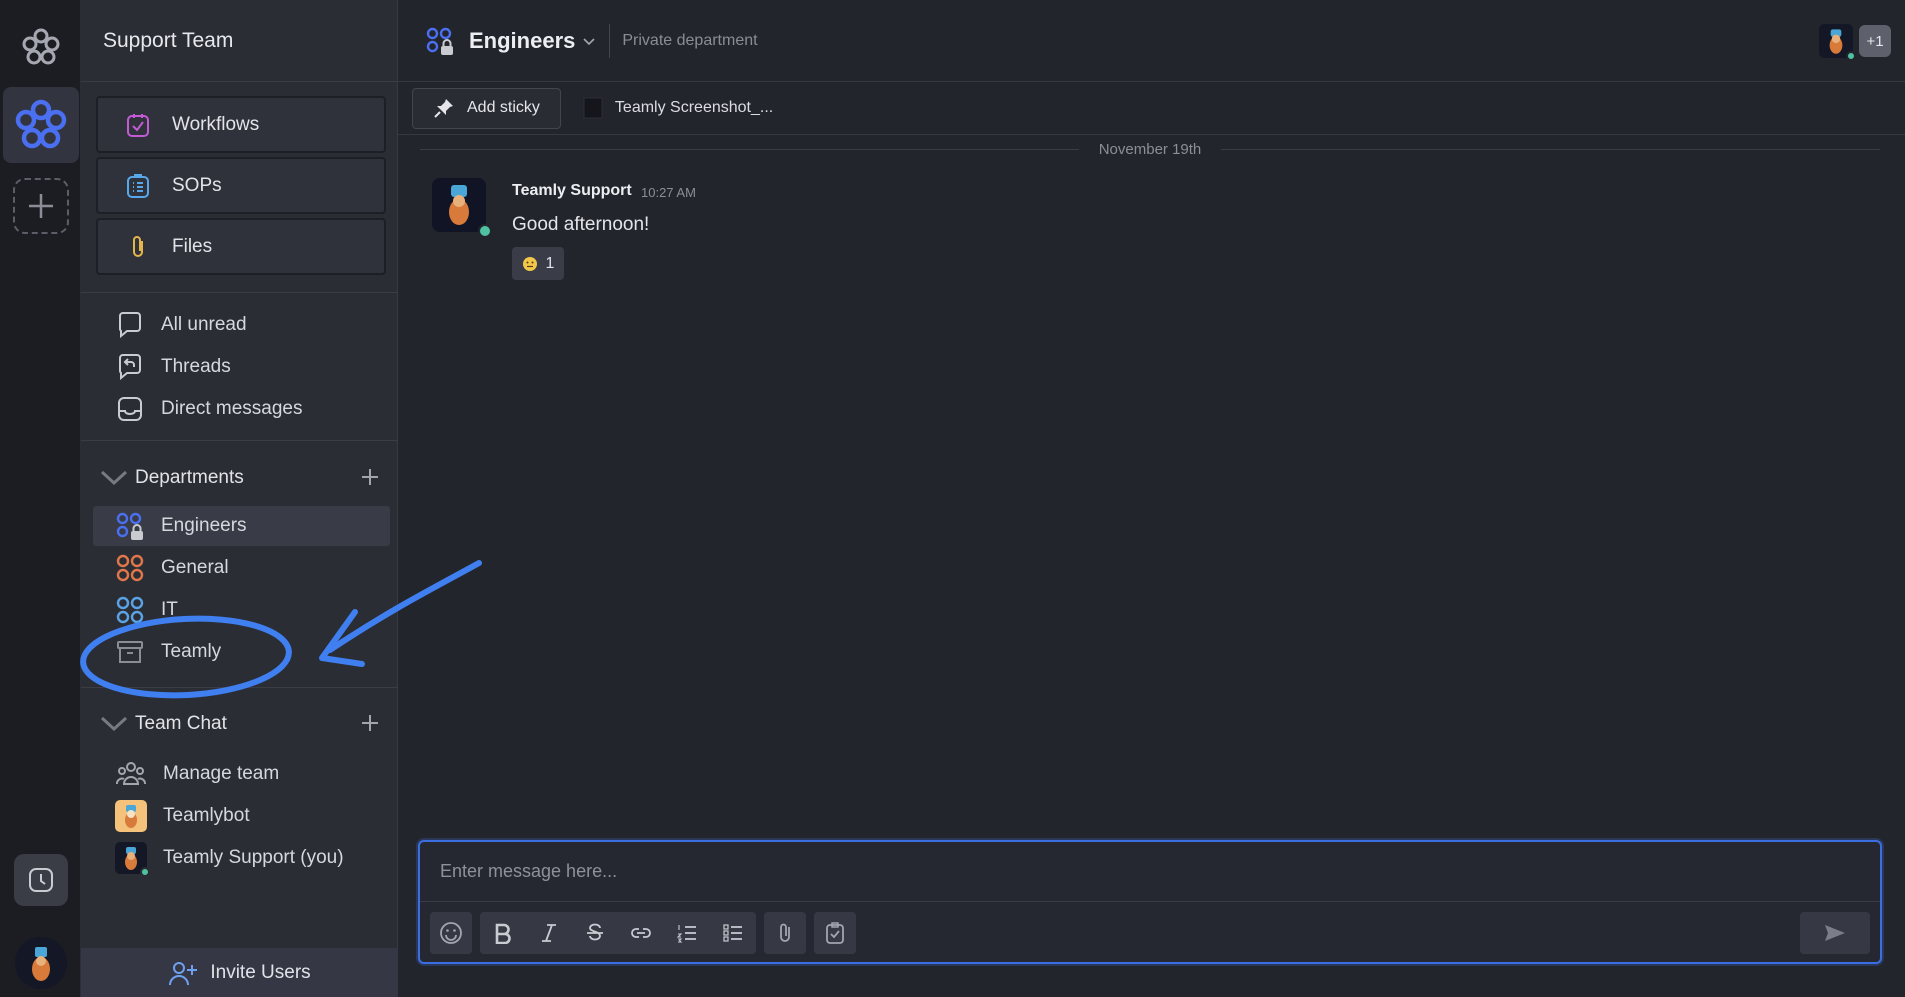 The height and width of the screenshot is (997, 1905). Describe the element at coordinates (370, 480) in the screenshot. I see `add-department-button` at that location.